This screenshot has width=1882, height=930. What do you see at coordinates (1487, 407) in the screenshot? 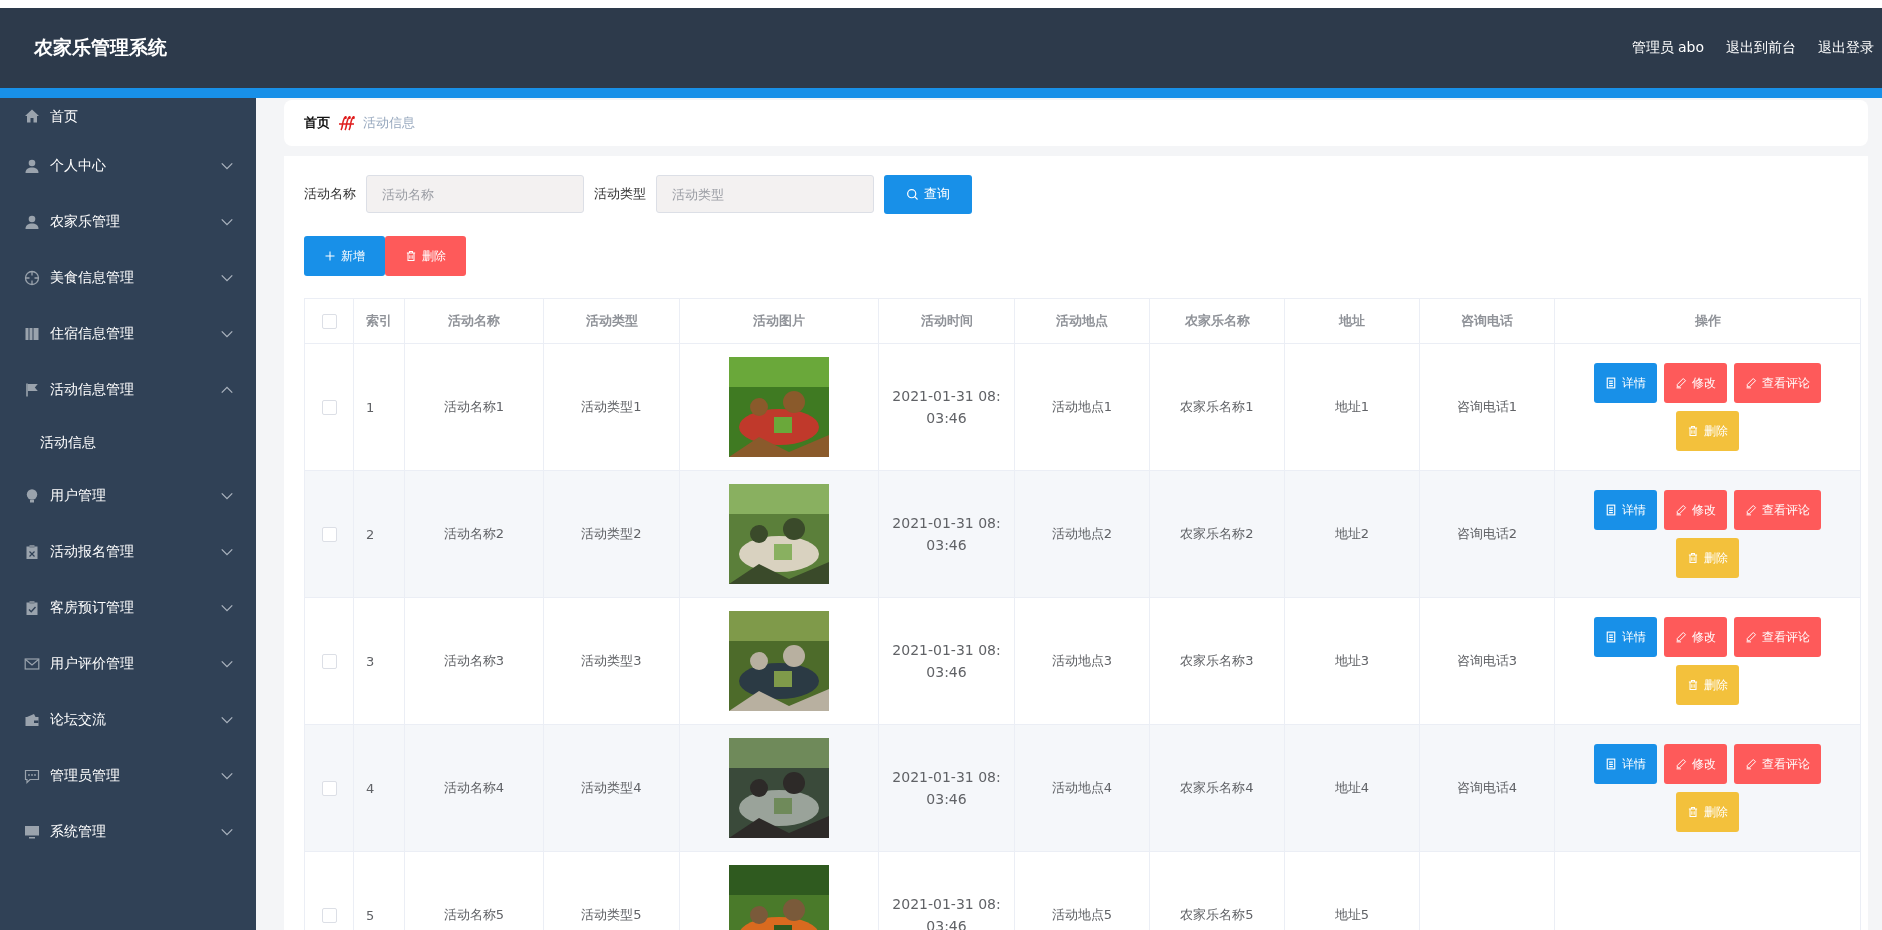
I see `table-cell: 咨询电话1` at bounding box center [1487, 407].